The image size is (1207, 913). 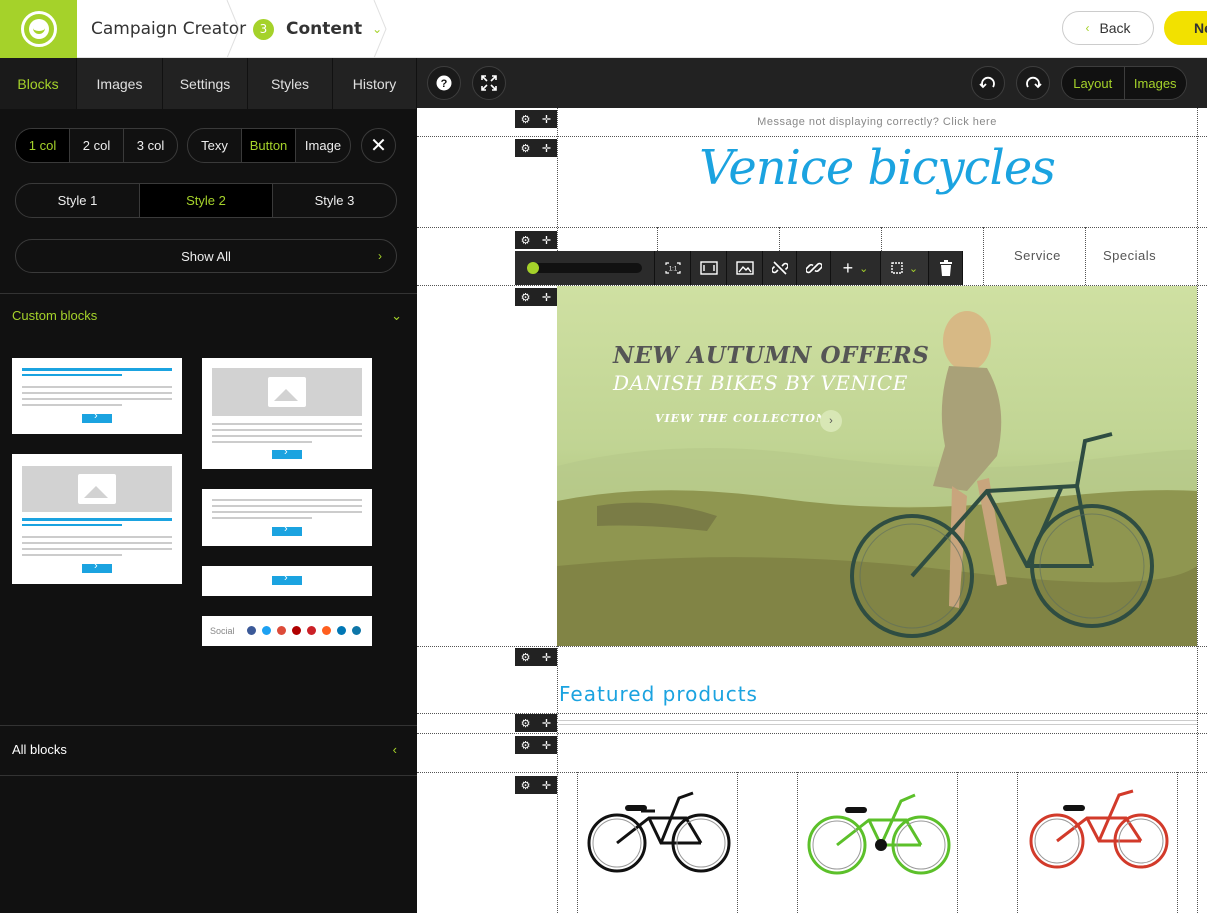 I want to click on unlink-icon, so click(x=780, y=268).